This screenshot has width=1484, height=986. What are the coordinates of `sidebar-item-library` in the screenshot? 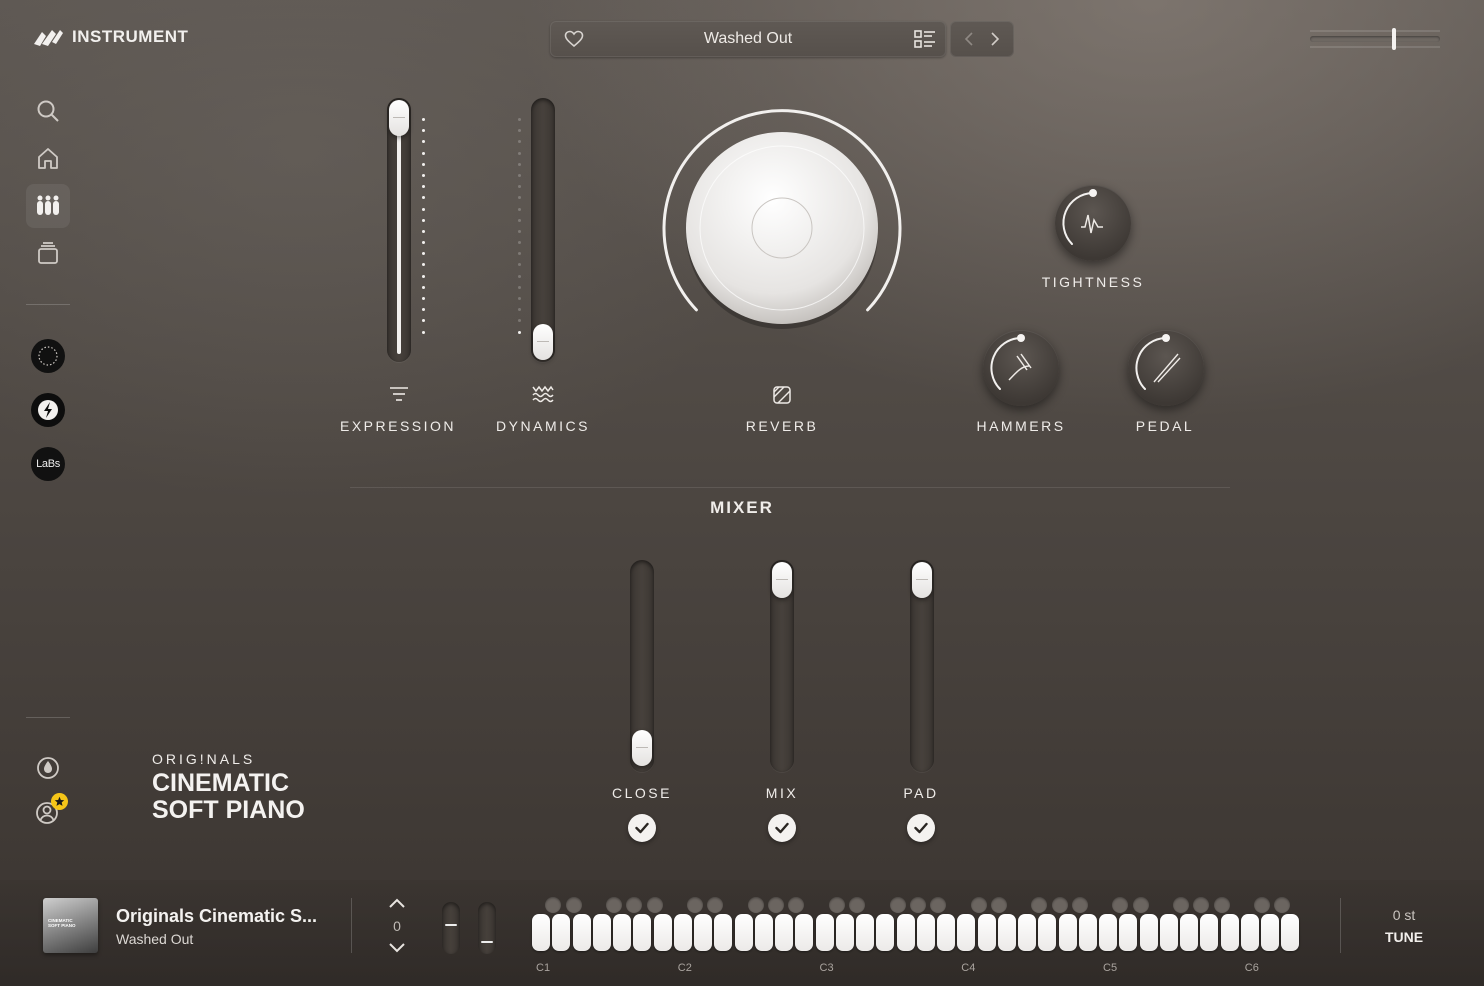 It's located at (48, 253).